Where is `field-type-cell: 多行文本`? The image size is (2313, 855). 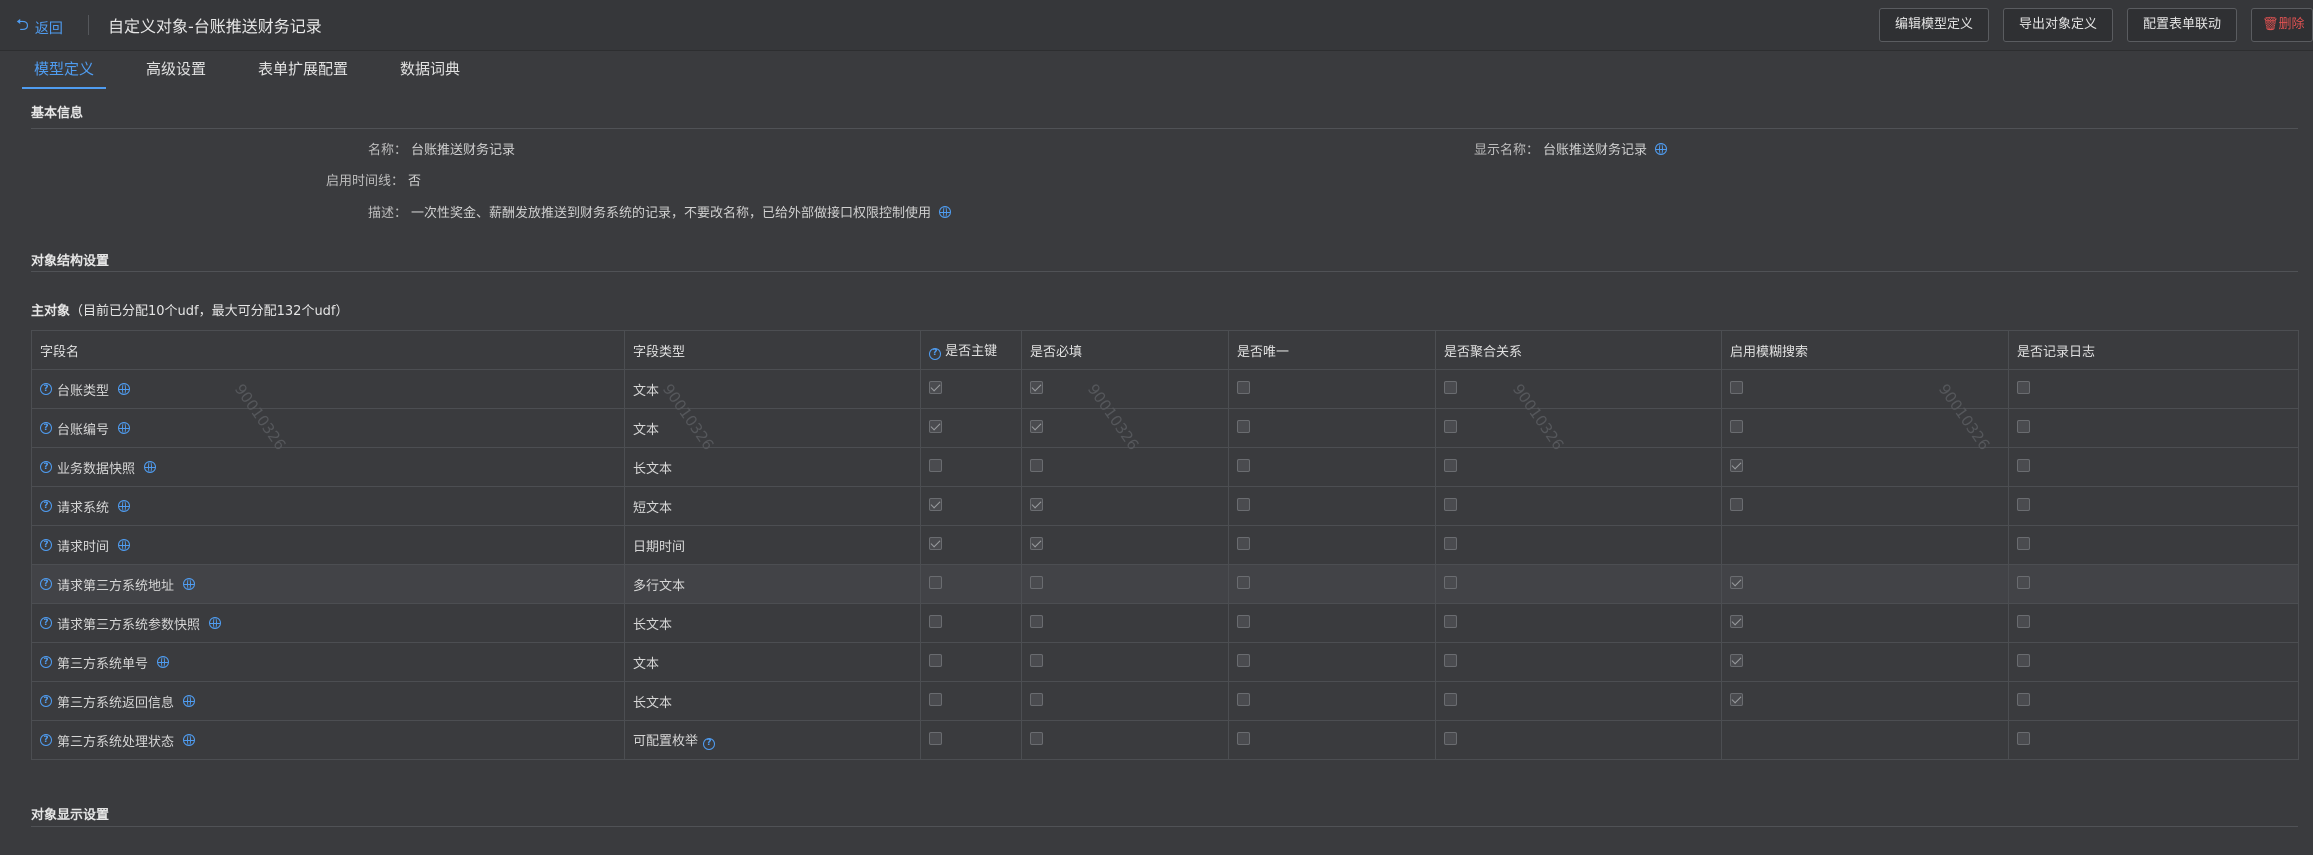
field-type-cell: 多行文本 is located at coordinates (772, 584).